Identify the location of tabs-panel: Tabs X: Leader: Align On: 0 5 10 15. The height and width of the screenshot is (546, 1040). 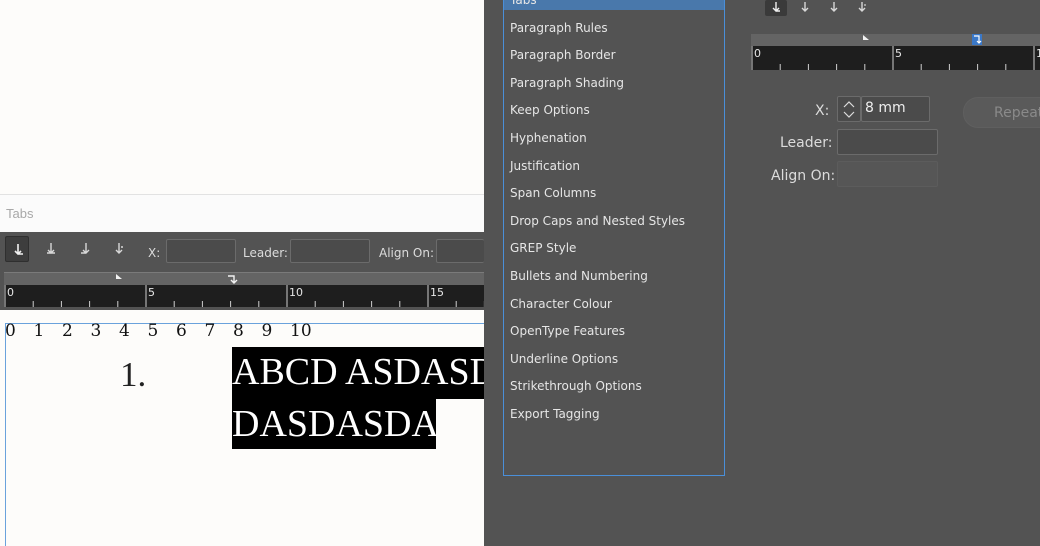
(242, 254).